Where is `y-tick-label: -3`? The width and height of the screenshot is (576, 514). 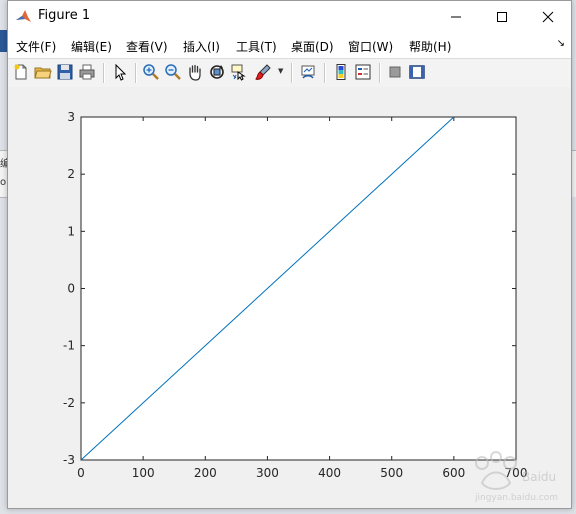 y-tick-label: -3 is located at coordinates (69, 460).